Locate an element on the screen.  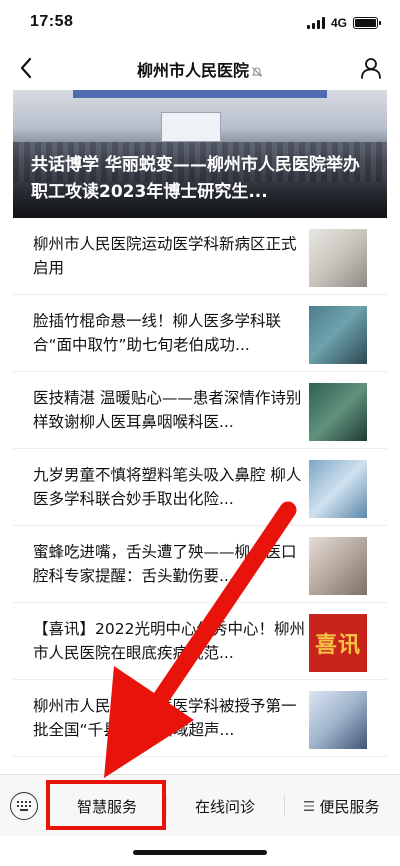
news-thumbnail: 喜讯 is located at coordinates (338, 643).